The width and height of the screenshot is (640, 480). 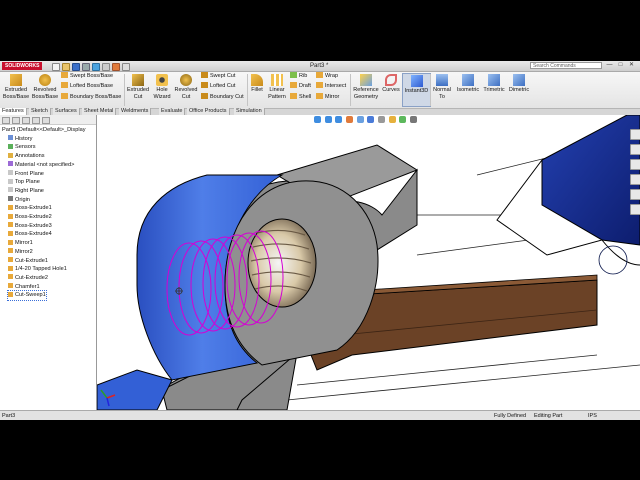 I want to click on edit-appearance-icon, so click(x=392, y=119).